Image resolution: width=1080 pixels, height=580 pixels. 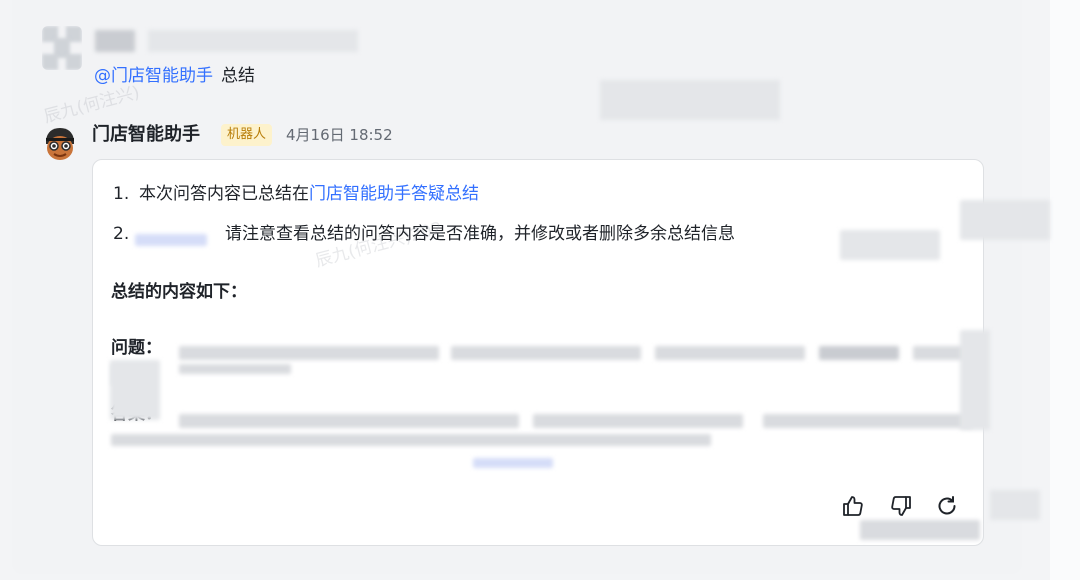 What do you see at coordinates (394, 194) in the screenshot?
I see `summary-doc-link: 门店智能助手答疑总结` at bounding box center [394, 194].